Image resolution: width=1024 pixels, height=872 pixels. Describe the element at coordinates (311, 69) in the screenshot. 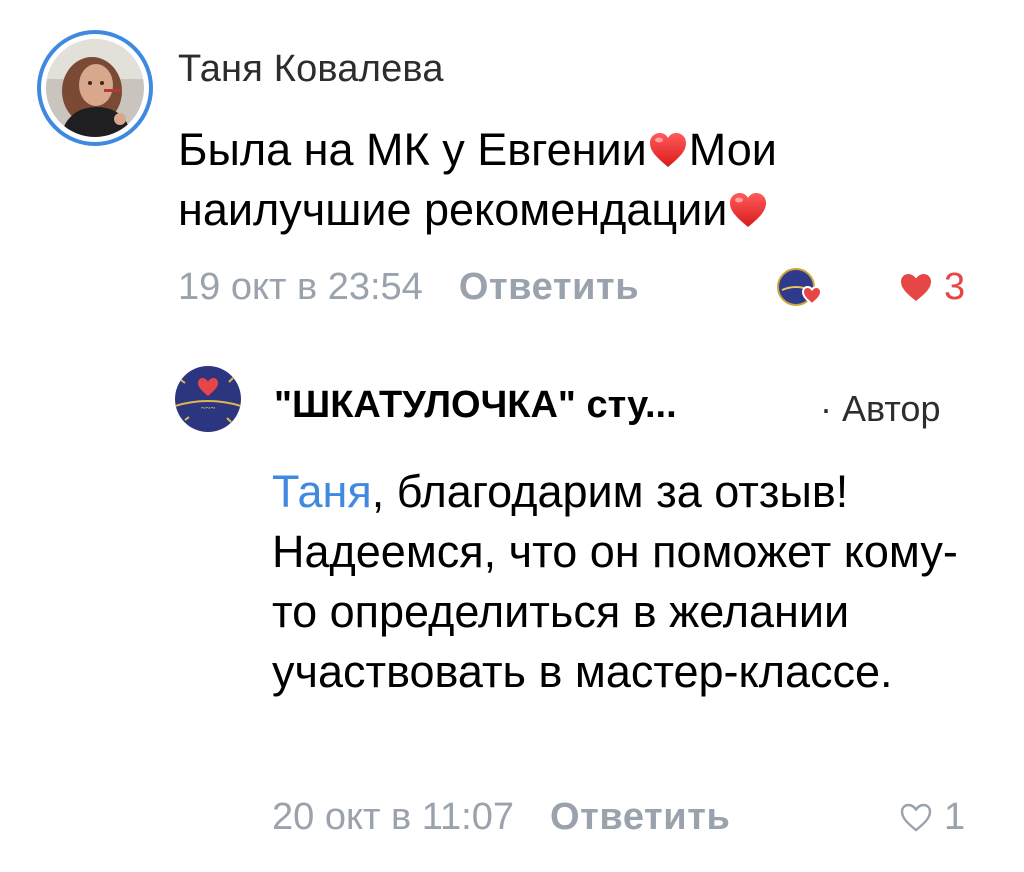

I see `comment-author-name: Таня Ковалева` at that location.